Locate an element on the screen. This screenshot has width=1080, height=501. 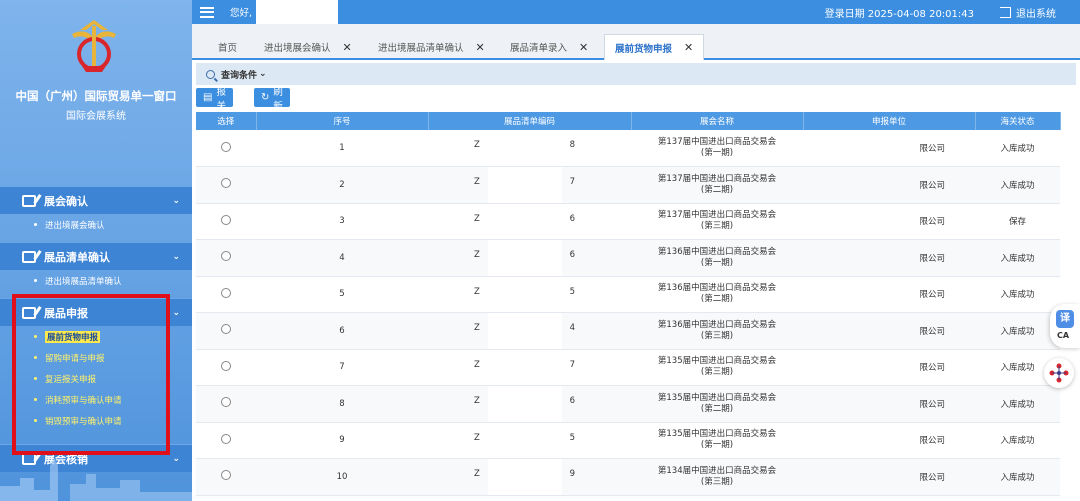
declare-icon: ▤ is located at coordinates (208, 97).